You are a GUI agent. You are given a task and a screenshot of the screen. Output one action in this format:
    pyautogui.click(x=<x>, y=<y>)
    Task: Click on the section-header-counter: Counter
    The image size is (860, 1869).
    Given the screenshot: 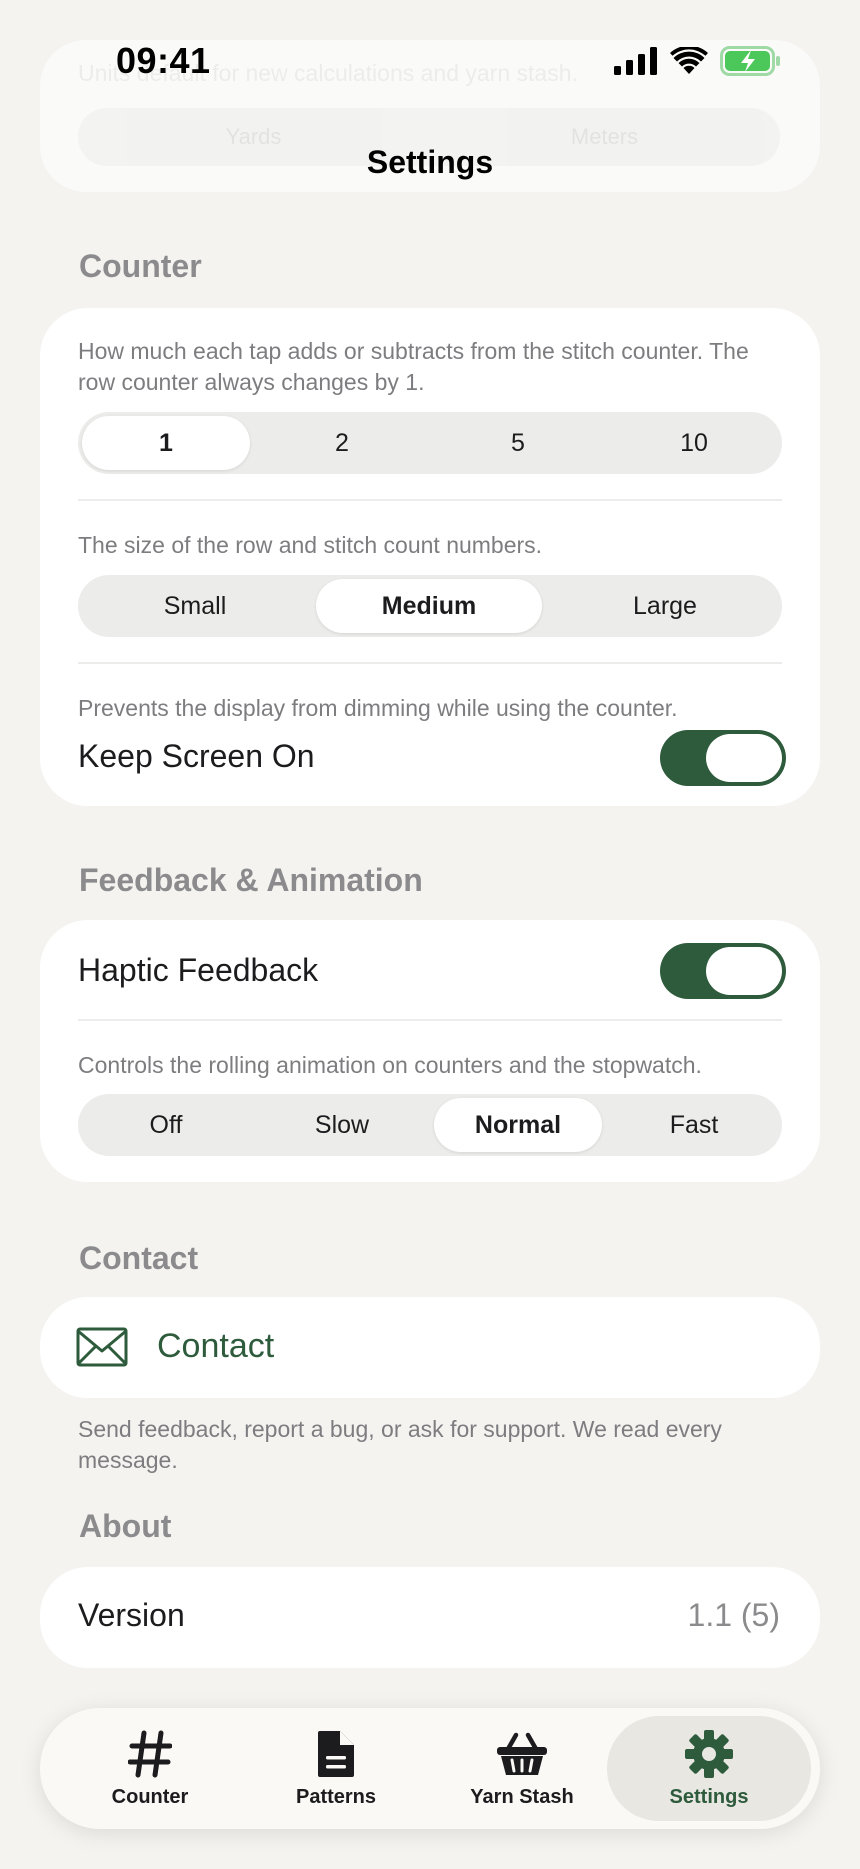 What is the action you would take?
    pyautogui.click(x=140, y=266)
    